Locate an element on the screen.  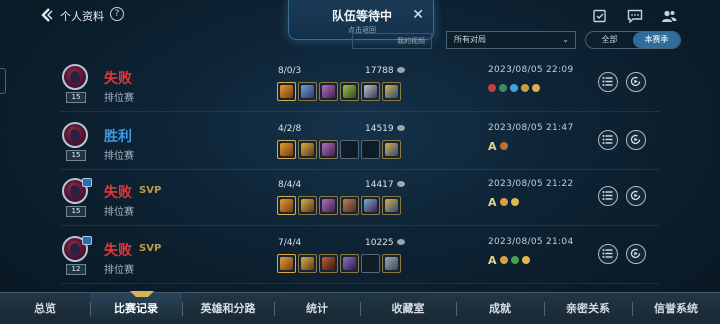
svp-tag: SVP is located at coordinates (150, 190).